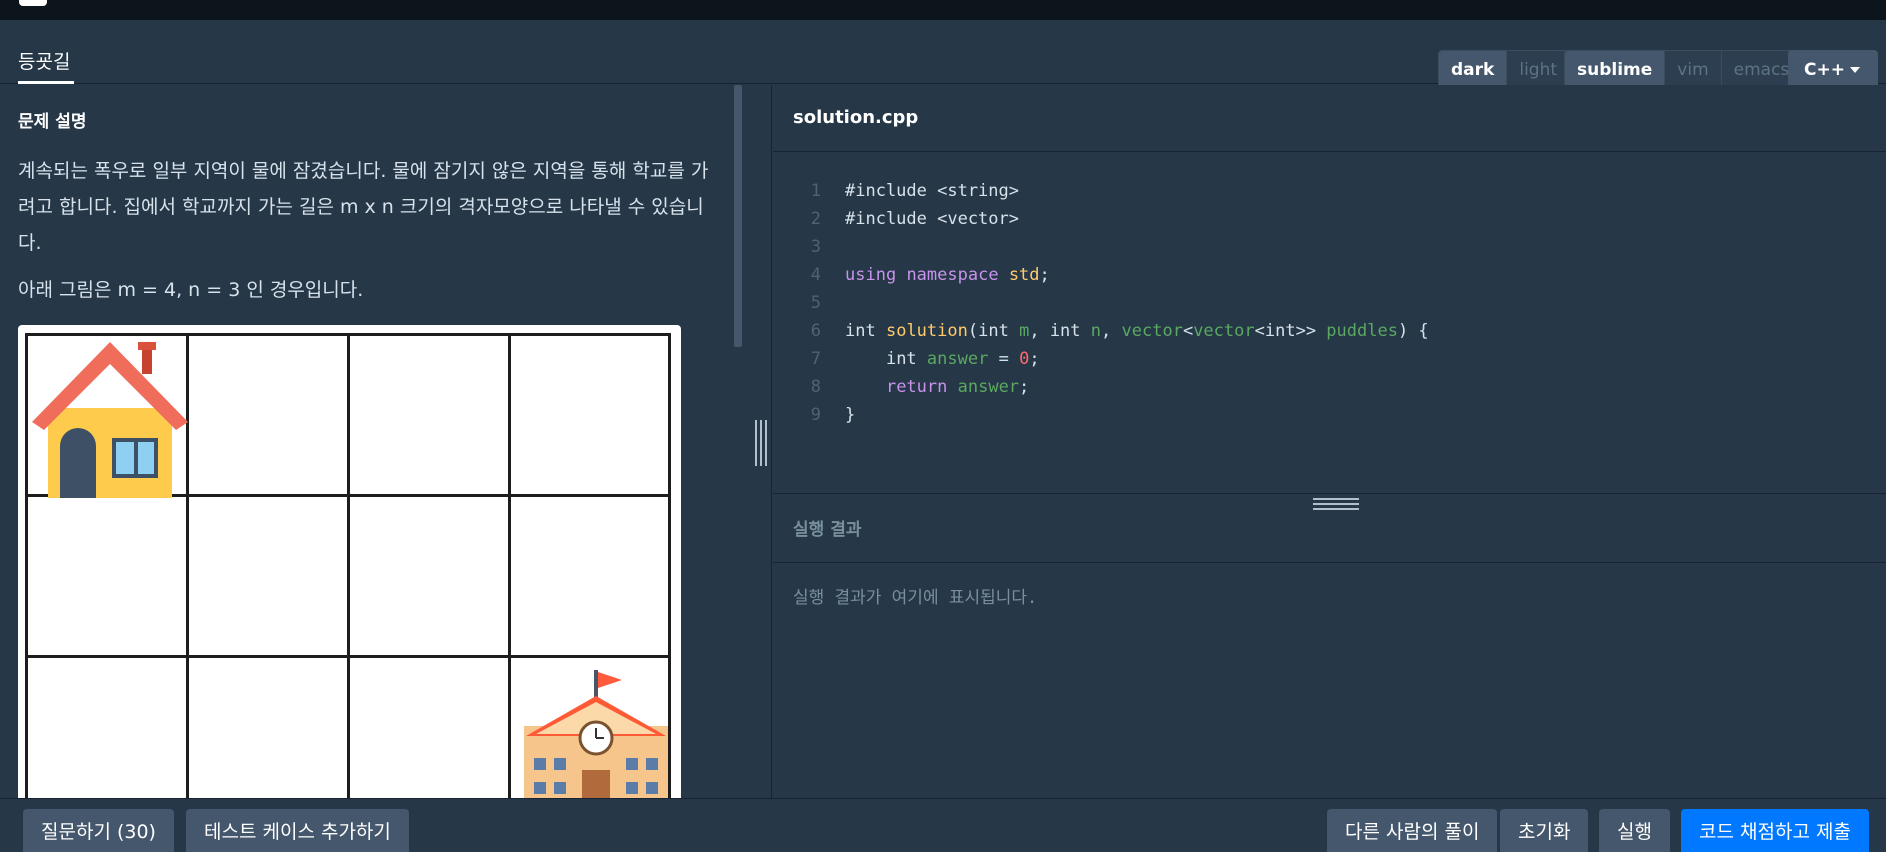 This screenshot has height=852, width=1886. What do you see at coordinates (1329, 387) in the screenshot?
I see `code-line: 8 return answer;` at bounding box center [1329, 387].